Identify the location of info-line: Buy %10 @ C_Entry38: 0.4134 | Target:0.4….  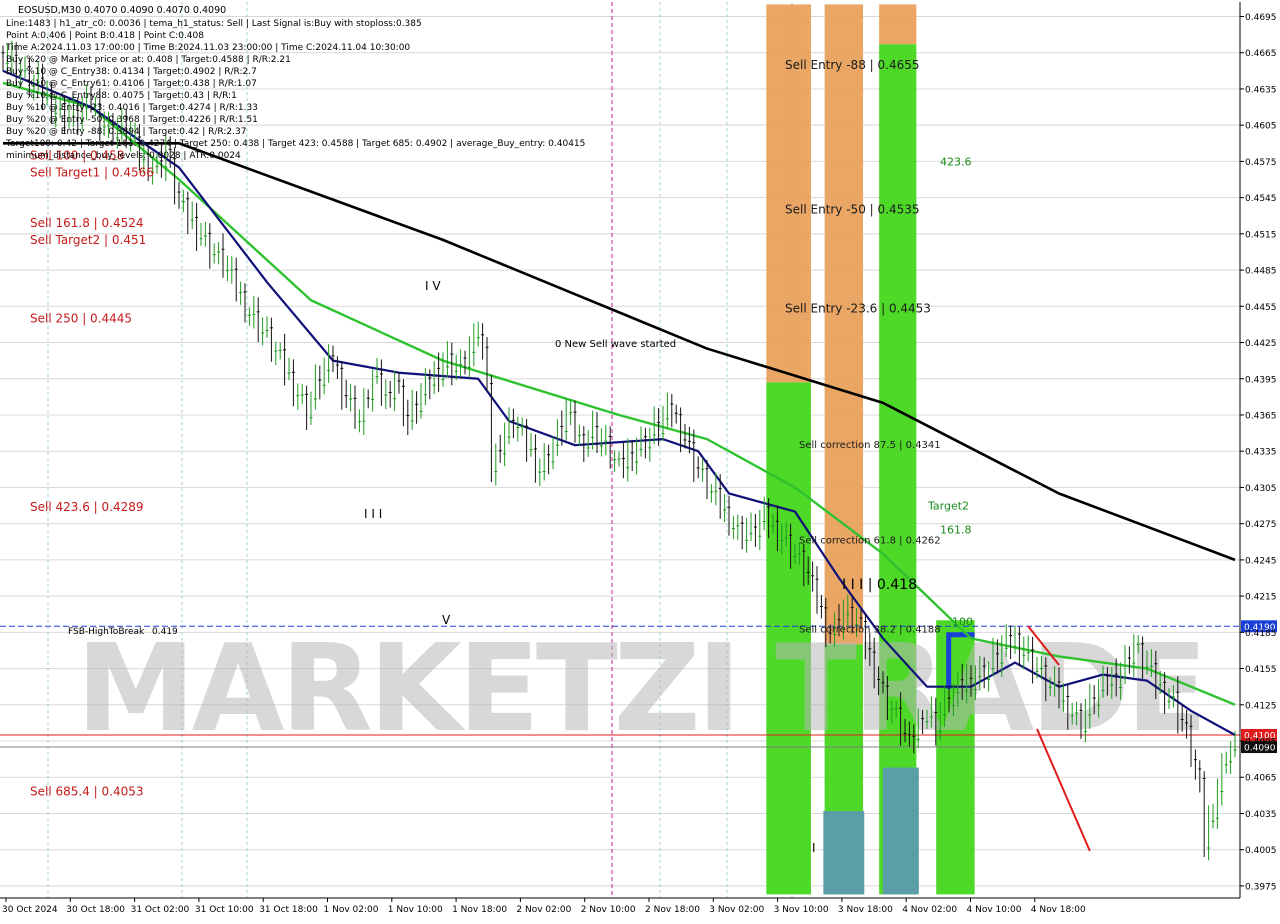
(131, 72).